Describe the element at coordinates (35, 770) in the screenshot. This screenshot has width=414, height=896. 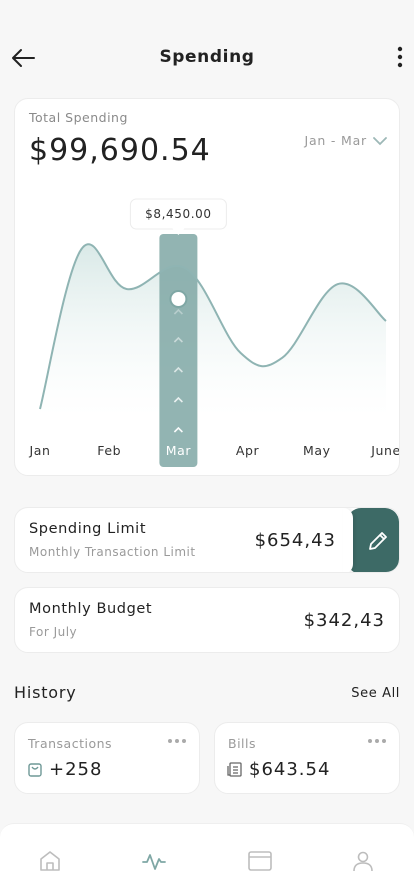
I see `bag-icon` at that location.